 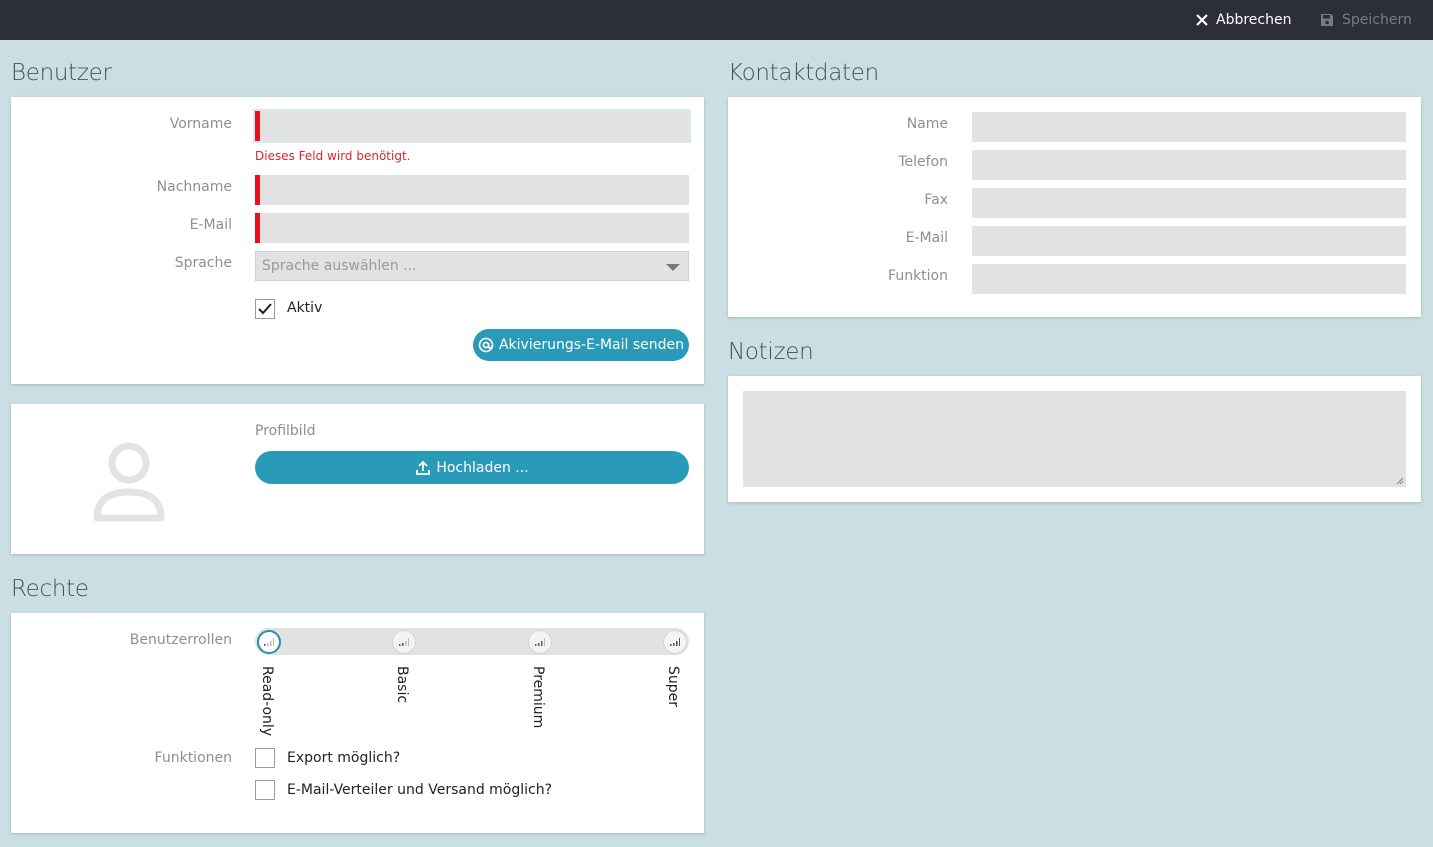 I want to click on kontakt-panel: Name Telefon Fax E-Mail Funktion, so click(x=1074, y=207).